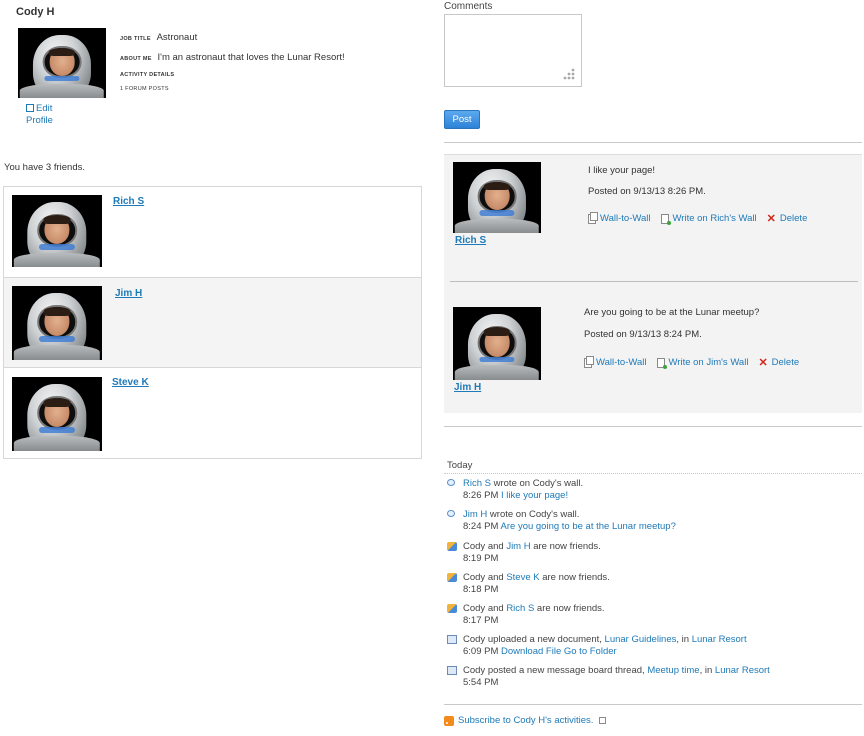 This screenshot has height=736, width=864. I want to click on subscribe-row: Subscribe to Cody H's activities., so click(525, 720).